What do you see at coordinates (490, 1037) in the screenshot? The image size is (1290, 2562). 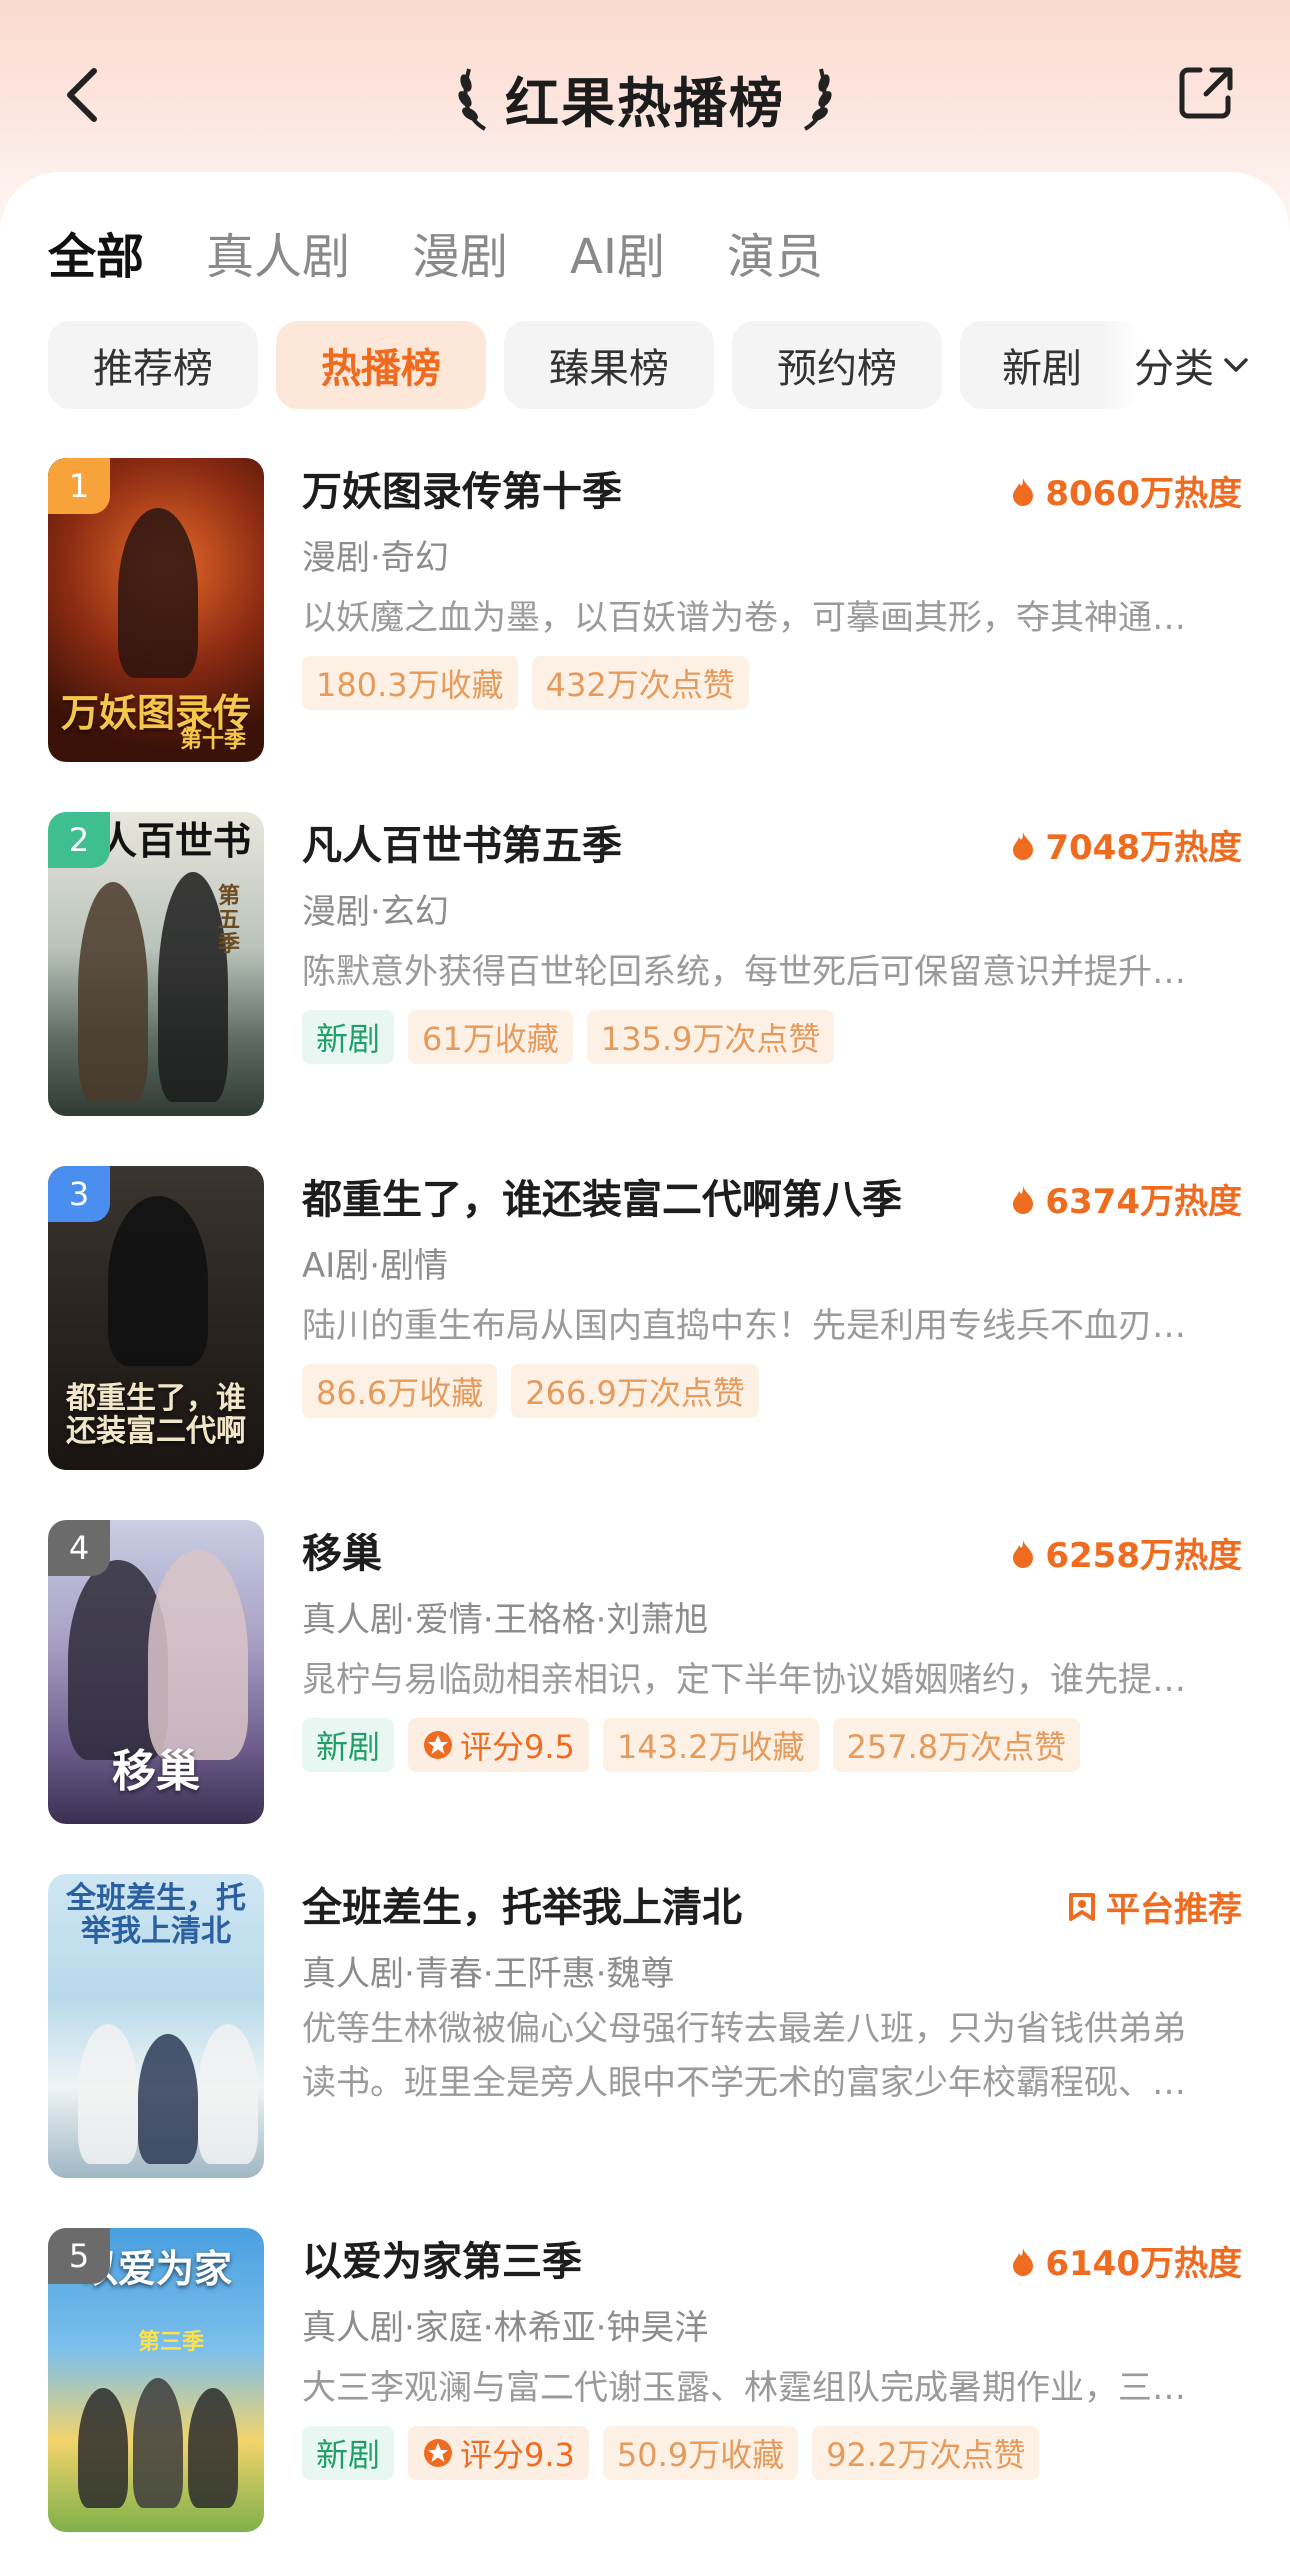 I see `favorites-tag: 61万收藏` at bounding box center [490, 1037].